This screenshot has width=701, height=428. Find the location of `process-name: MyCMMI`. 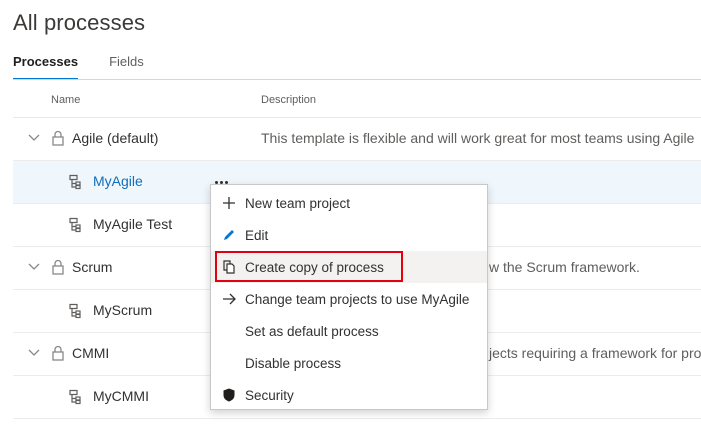

process-name: MyCMMI is located at coordinates (121, 396).